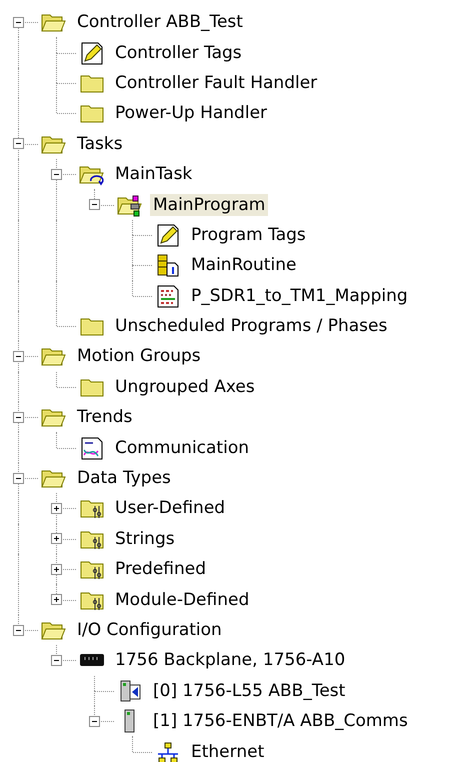  Describe the element at coordinates (124, 478) in the screenshot. I see `tree-item: Data Types` at that location.